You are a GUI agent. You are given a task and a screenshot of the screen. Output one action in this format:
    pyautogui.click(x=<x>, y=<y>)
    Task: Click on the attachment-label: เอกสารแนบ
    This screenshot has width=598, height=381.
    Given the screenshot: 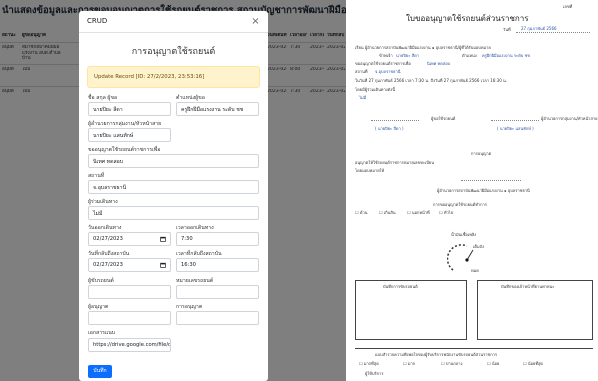 What is the action you would take?
    pyautogui.click(x=102, y=333)
    